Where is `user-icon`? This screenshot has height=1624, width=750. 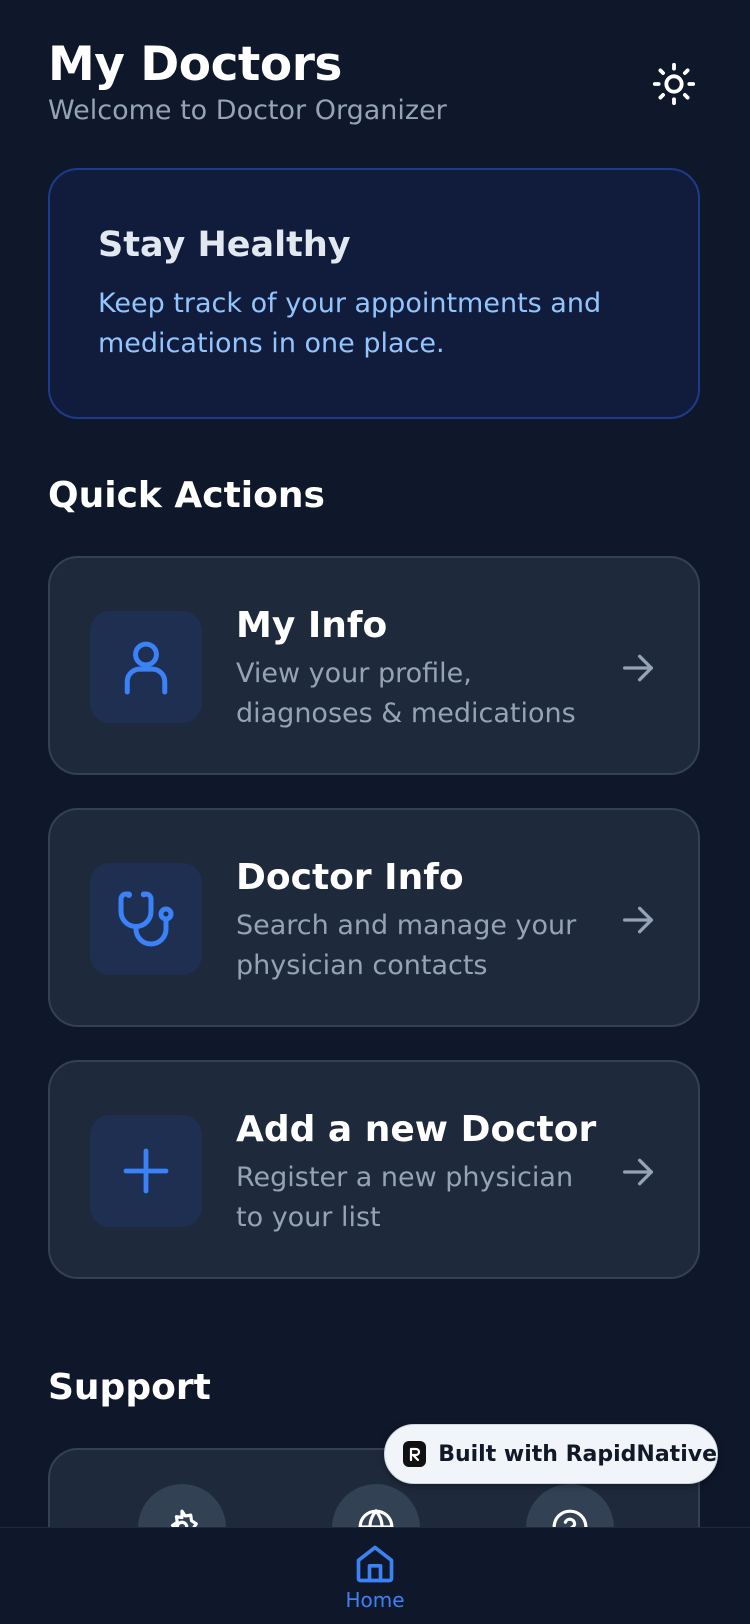 user-icon is located at coordinates (146, 668).